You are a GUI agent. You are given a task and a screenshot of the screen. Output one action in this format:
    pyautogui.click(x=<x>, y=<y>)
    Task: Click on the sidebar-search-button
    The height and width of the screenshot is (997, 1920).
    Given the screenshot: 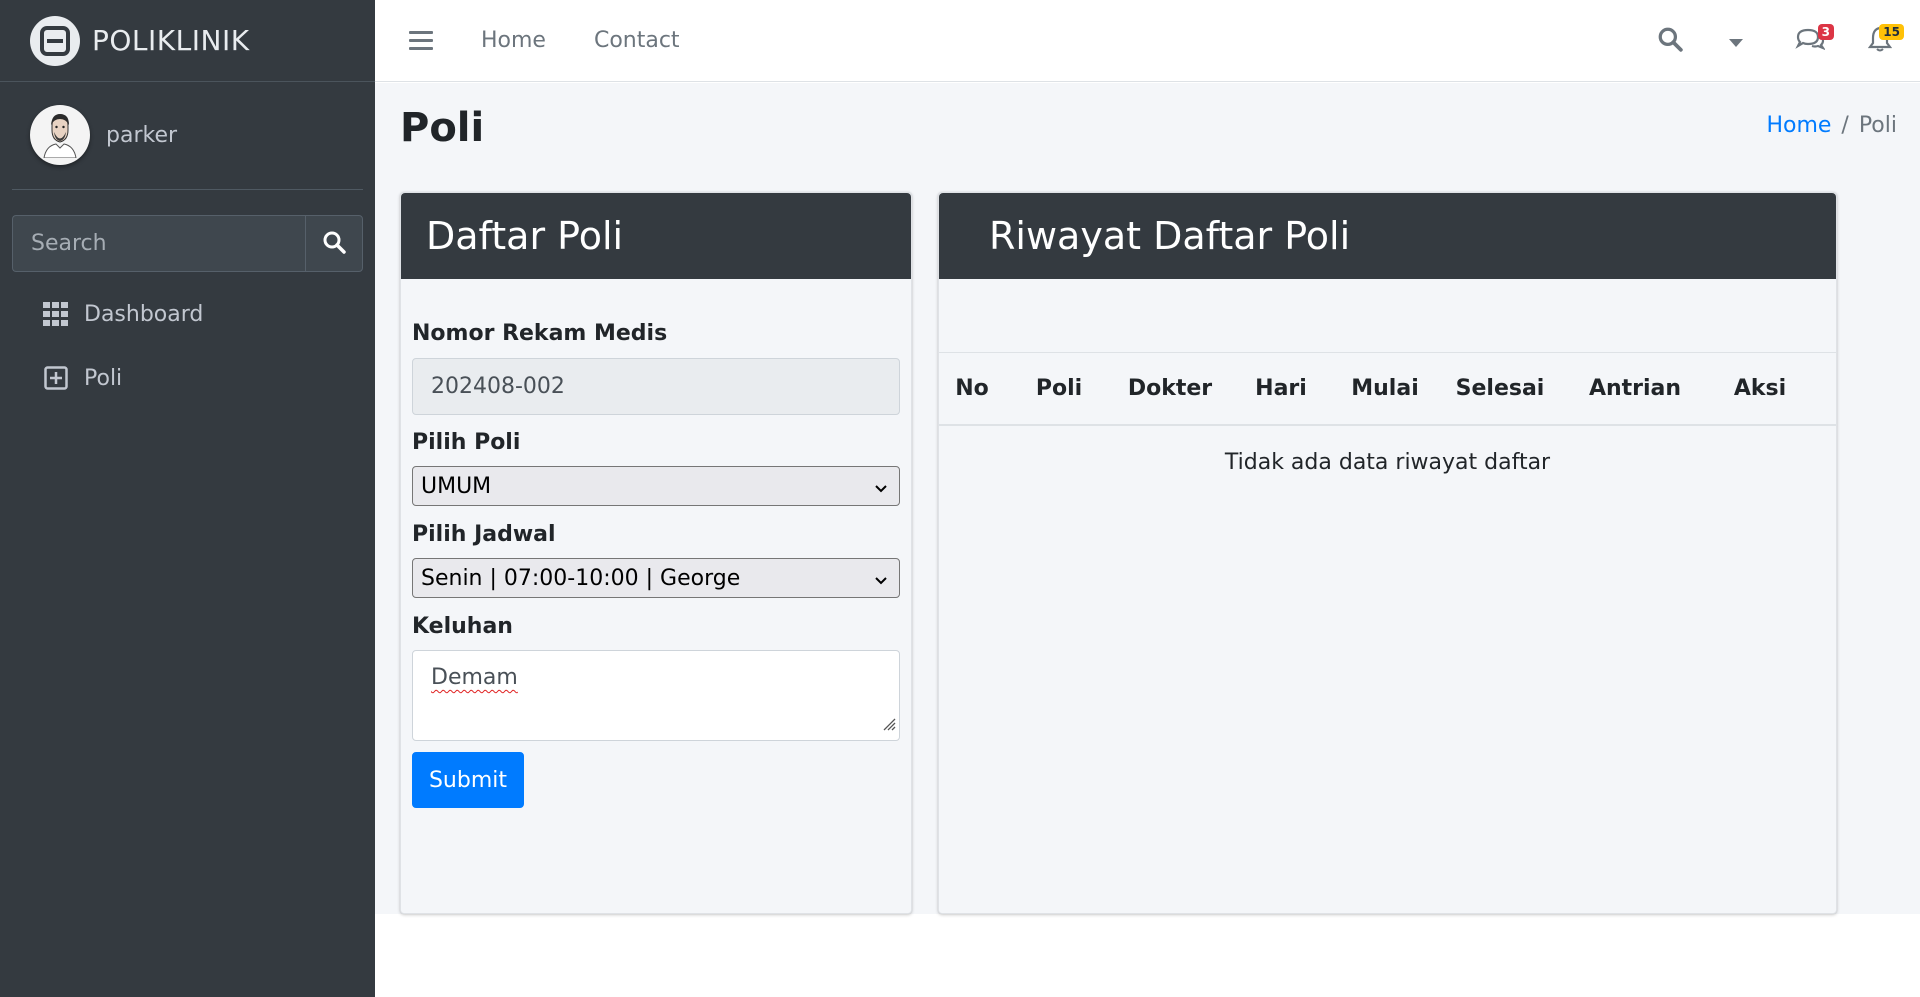 What is the action you would take?
    pyautogui.click(x=334, y=243)
    